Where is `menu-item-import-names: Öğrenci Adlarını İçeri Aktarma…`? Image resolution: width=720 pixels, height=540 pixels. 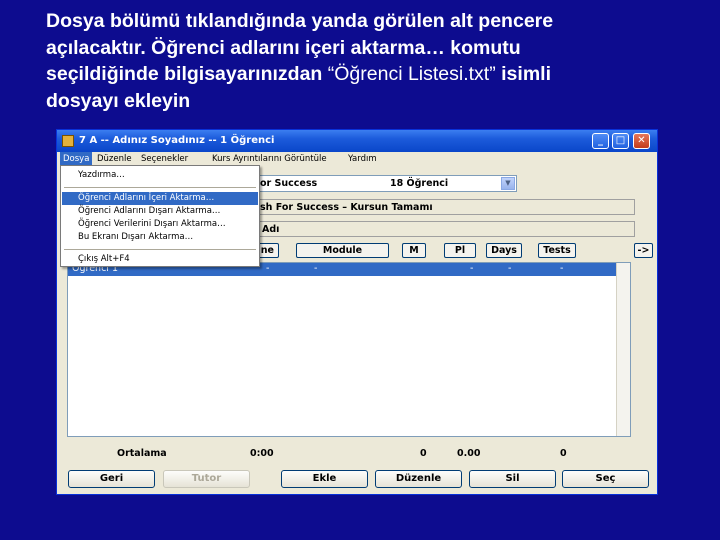
menu-item-import-names: Öğrenci Adlarını İçeri Aktarma… is located at coordinates (160, 198).